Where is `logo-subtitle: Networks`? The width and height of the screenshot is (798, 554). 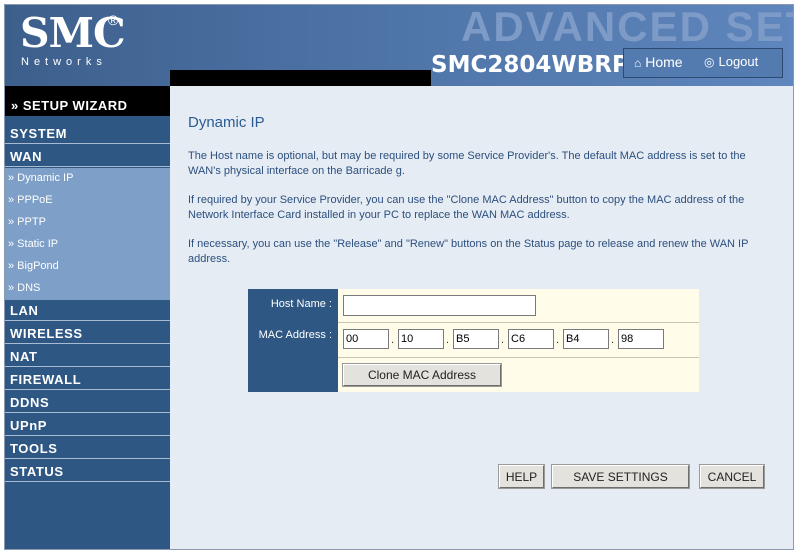
logo-subtitle: Networks is located at coordinates (64, 62).